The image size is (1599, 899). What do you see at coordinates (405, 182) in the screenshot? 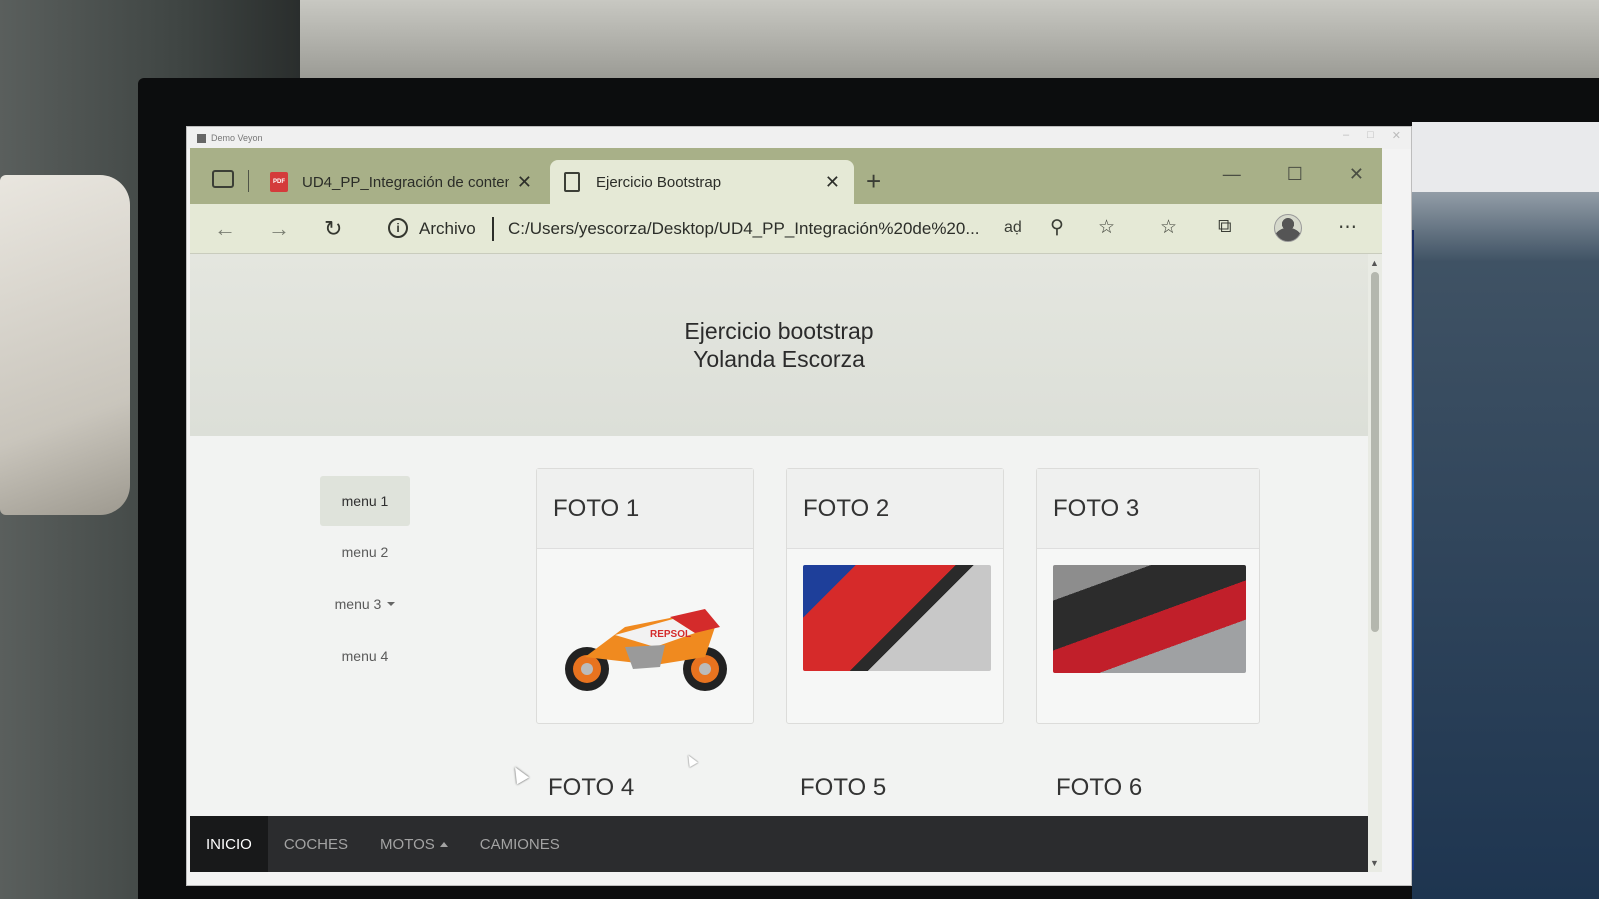
I see `tab-title: UD4_PP_Integración de contenid` at bounding box center [405, 182].